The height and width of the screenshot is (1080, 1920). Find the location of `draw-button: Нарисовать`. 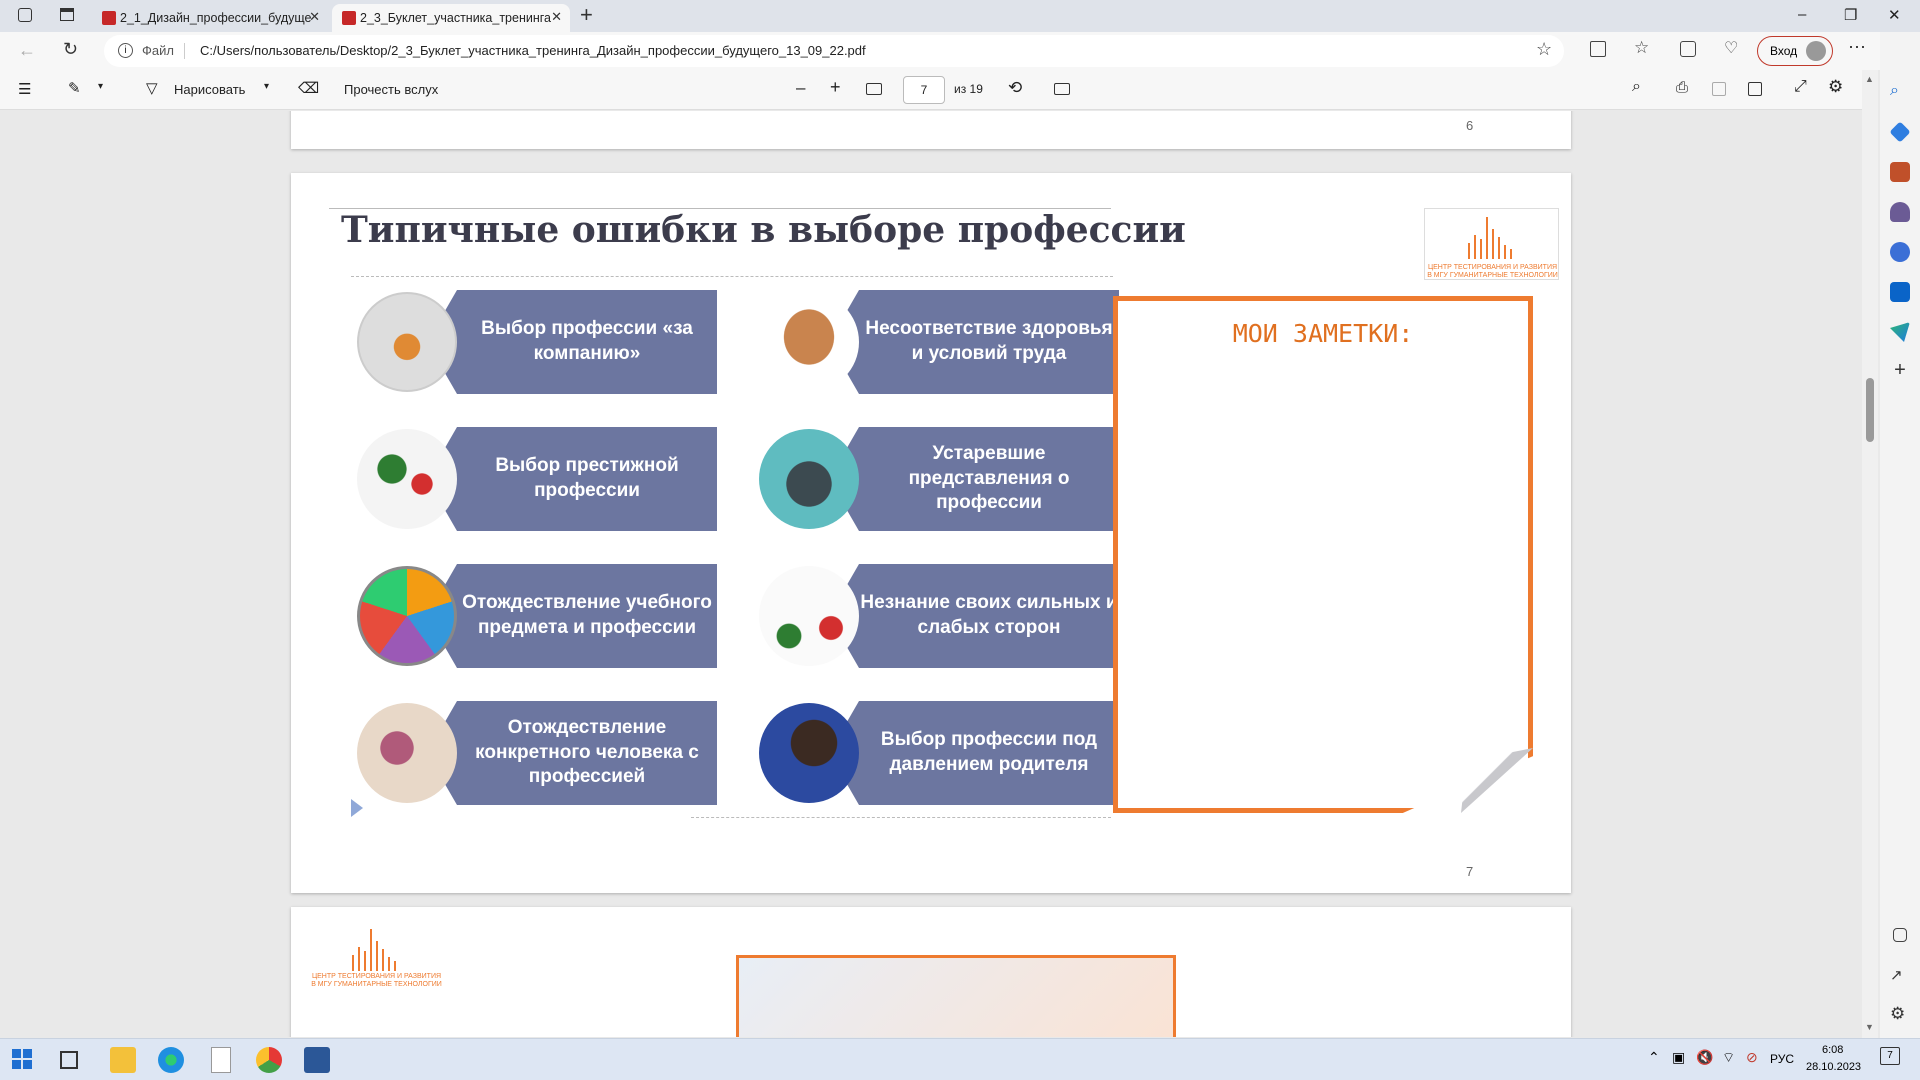

draw-button: Нарисовать is located at coordinates (209, 89).